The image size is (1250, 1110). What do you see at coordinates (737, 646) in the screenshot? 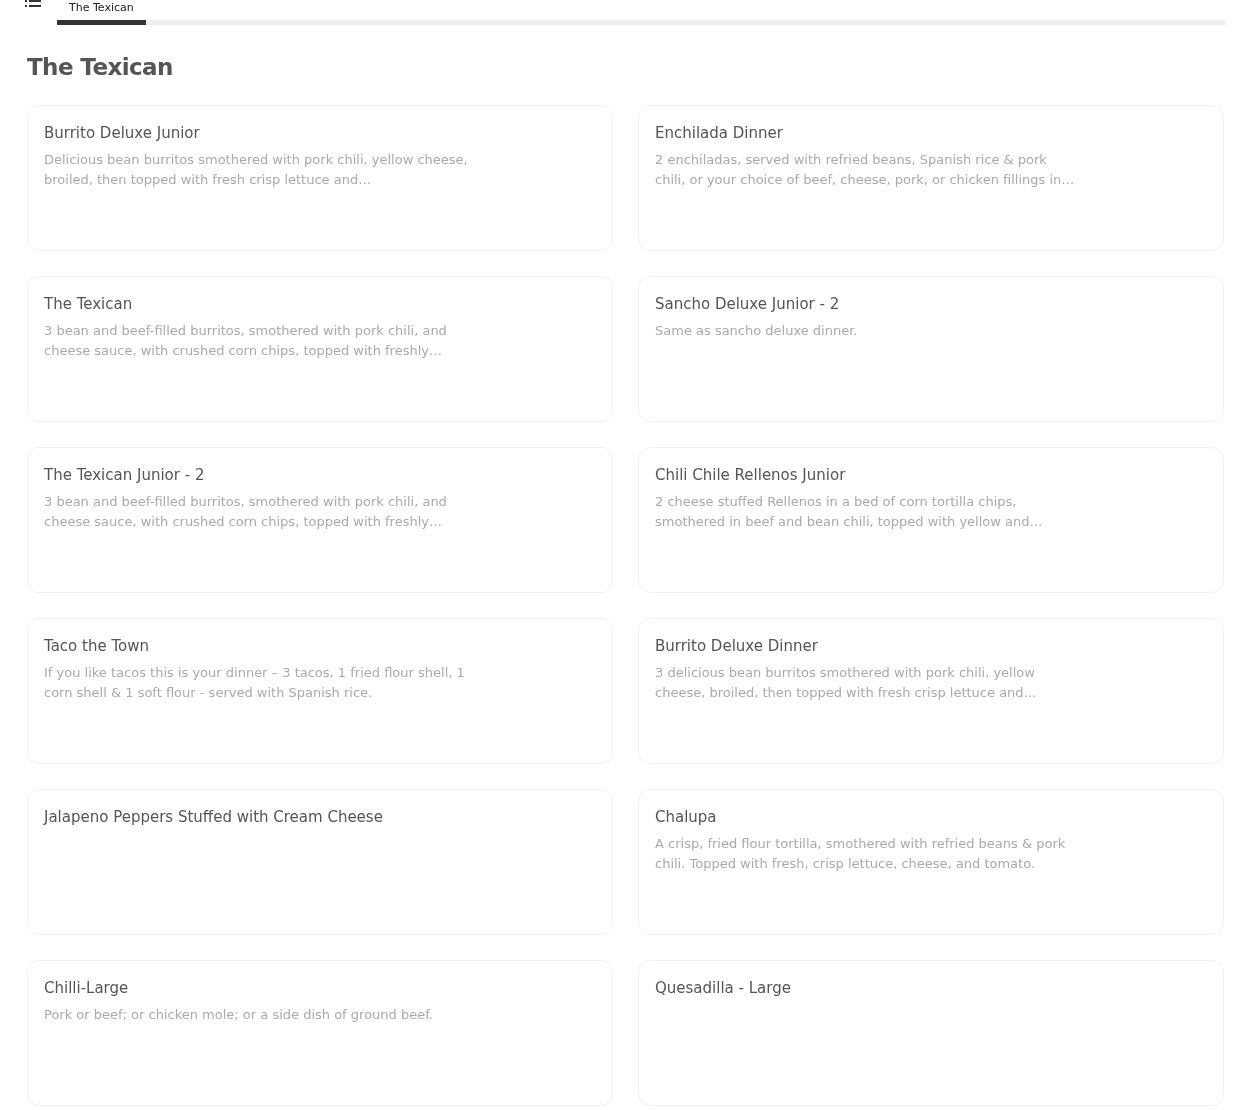
I see `item-name: Burrito Deluxe Dinner` at bounding box center [737, 646].